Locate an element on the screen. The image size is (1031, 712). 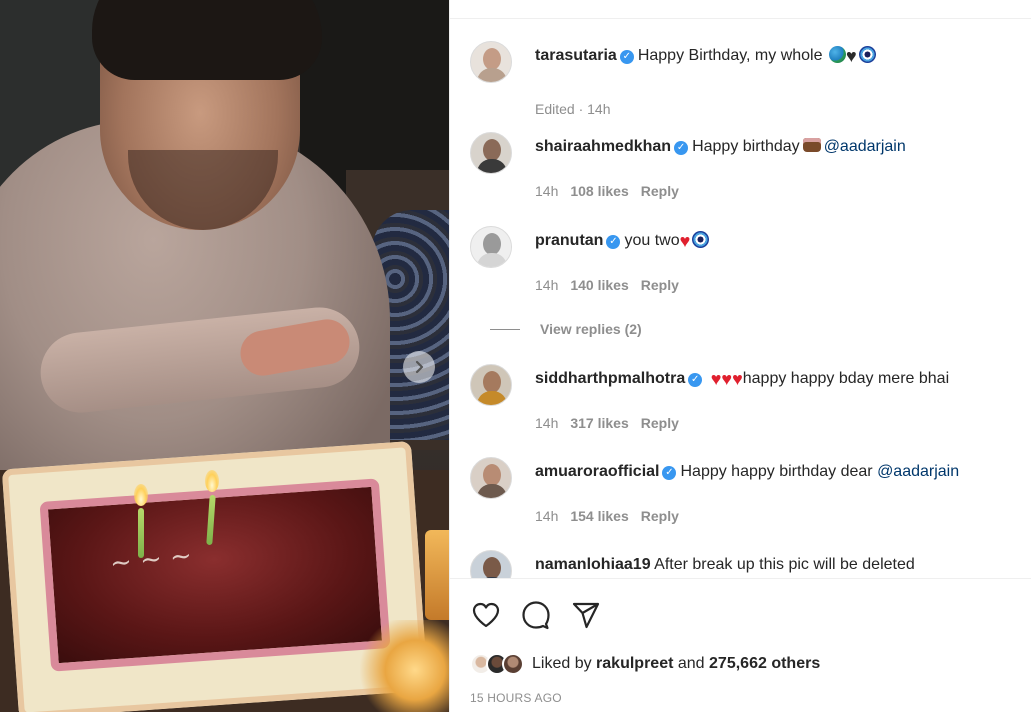
comment-likes: 140 likes is located at coordinates (599, 285).